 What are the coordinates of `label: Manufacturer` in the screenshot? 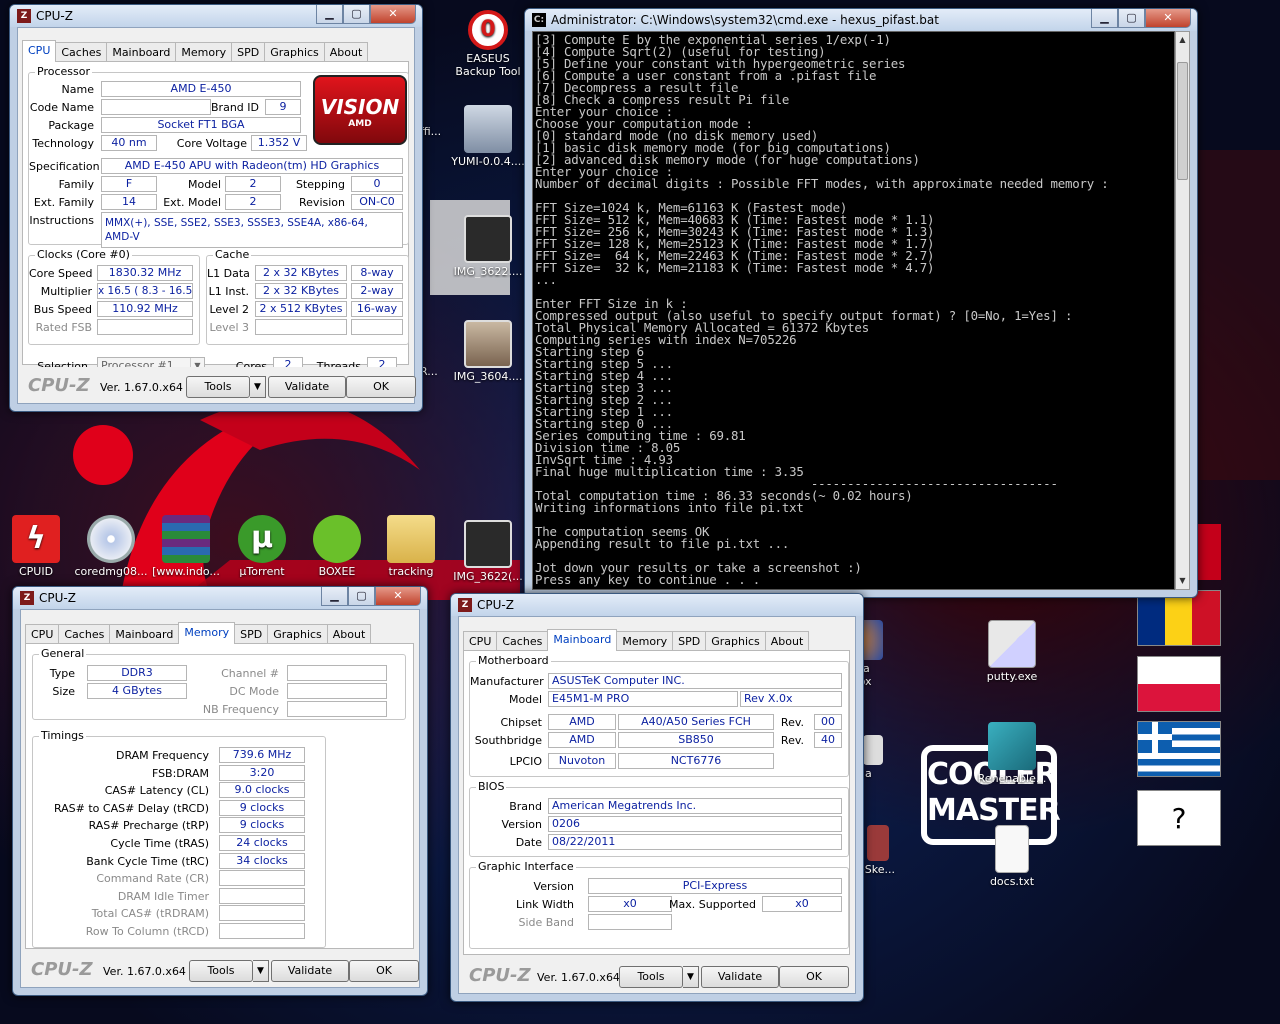 It's located at (507, 681).